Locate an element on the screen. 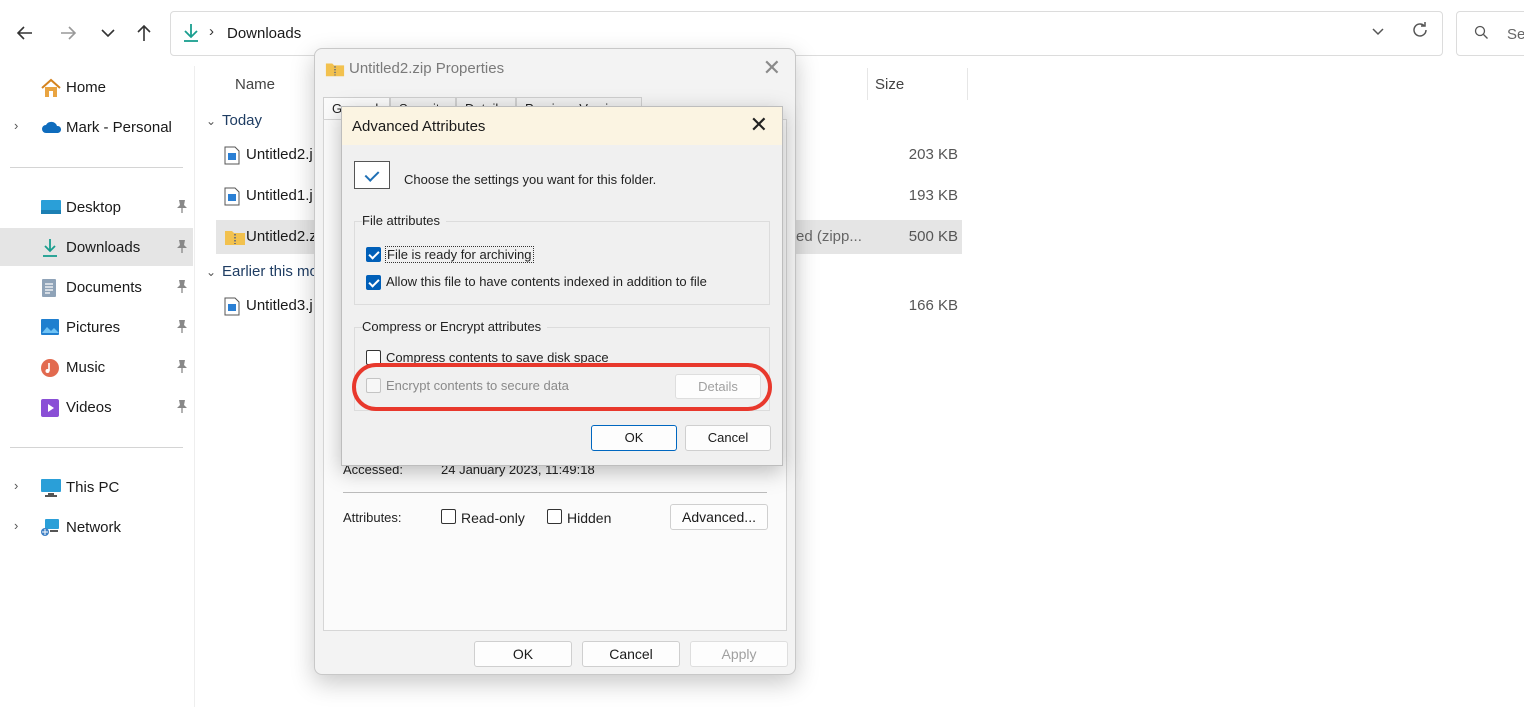 The width and height of the screenshot is (1524, 707). sidebar-item-label: Pictures is located at coordinates (93, 327).